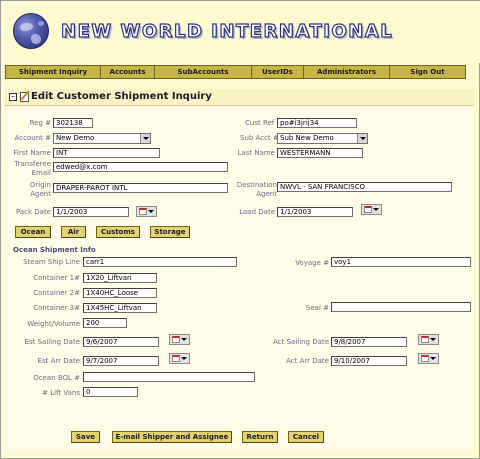 Image resolution: width=480 pixels, height=459 pixels. What do you see at coordinates (120, 308) in the screenshot?
I see `container3-field: 1X45HC_Liftvan` at bounding box center [120, 308].